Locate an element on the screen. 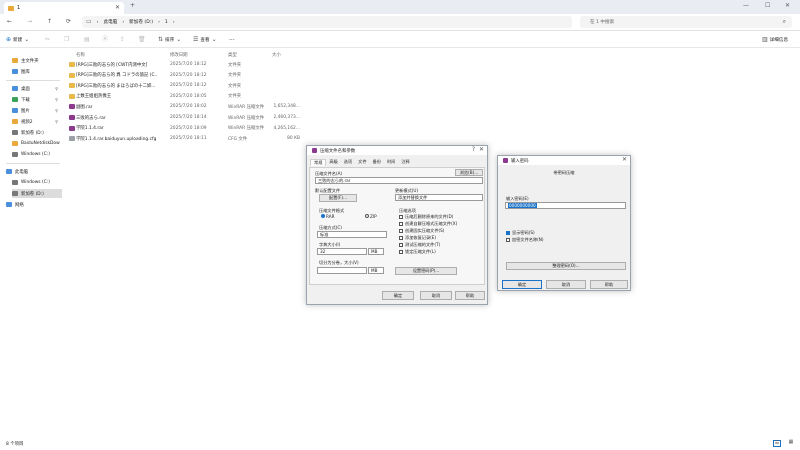  tab-0: 常规 is located at coordinates (318, 162).